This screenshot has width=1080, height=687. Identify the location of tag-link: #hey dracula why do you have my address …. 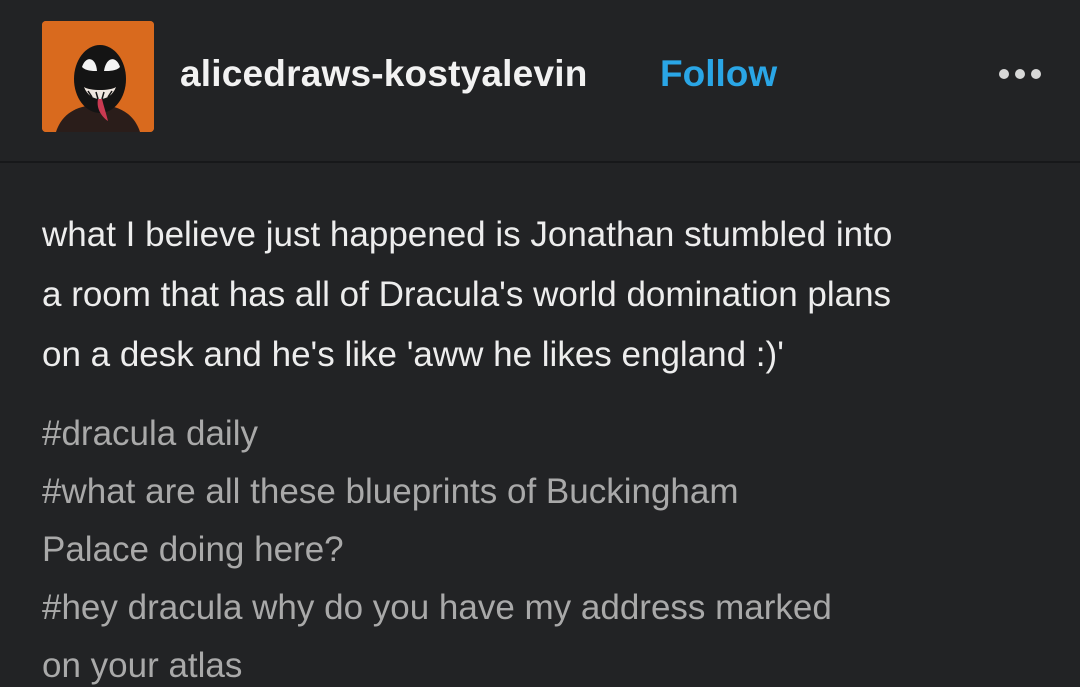
(542, 633).